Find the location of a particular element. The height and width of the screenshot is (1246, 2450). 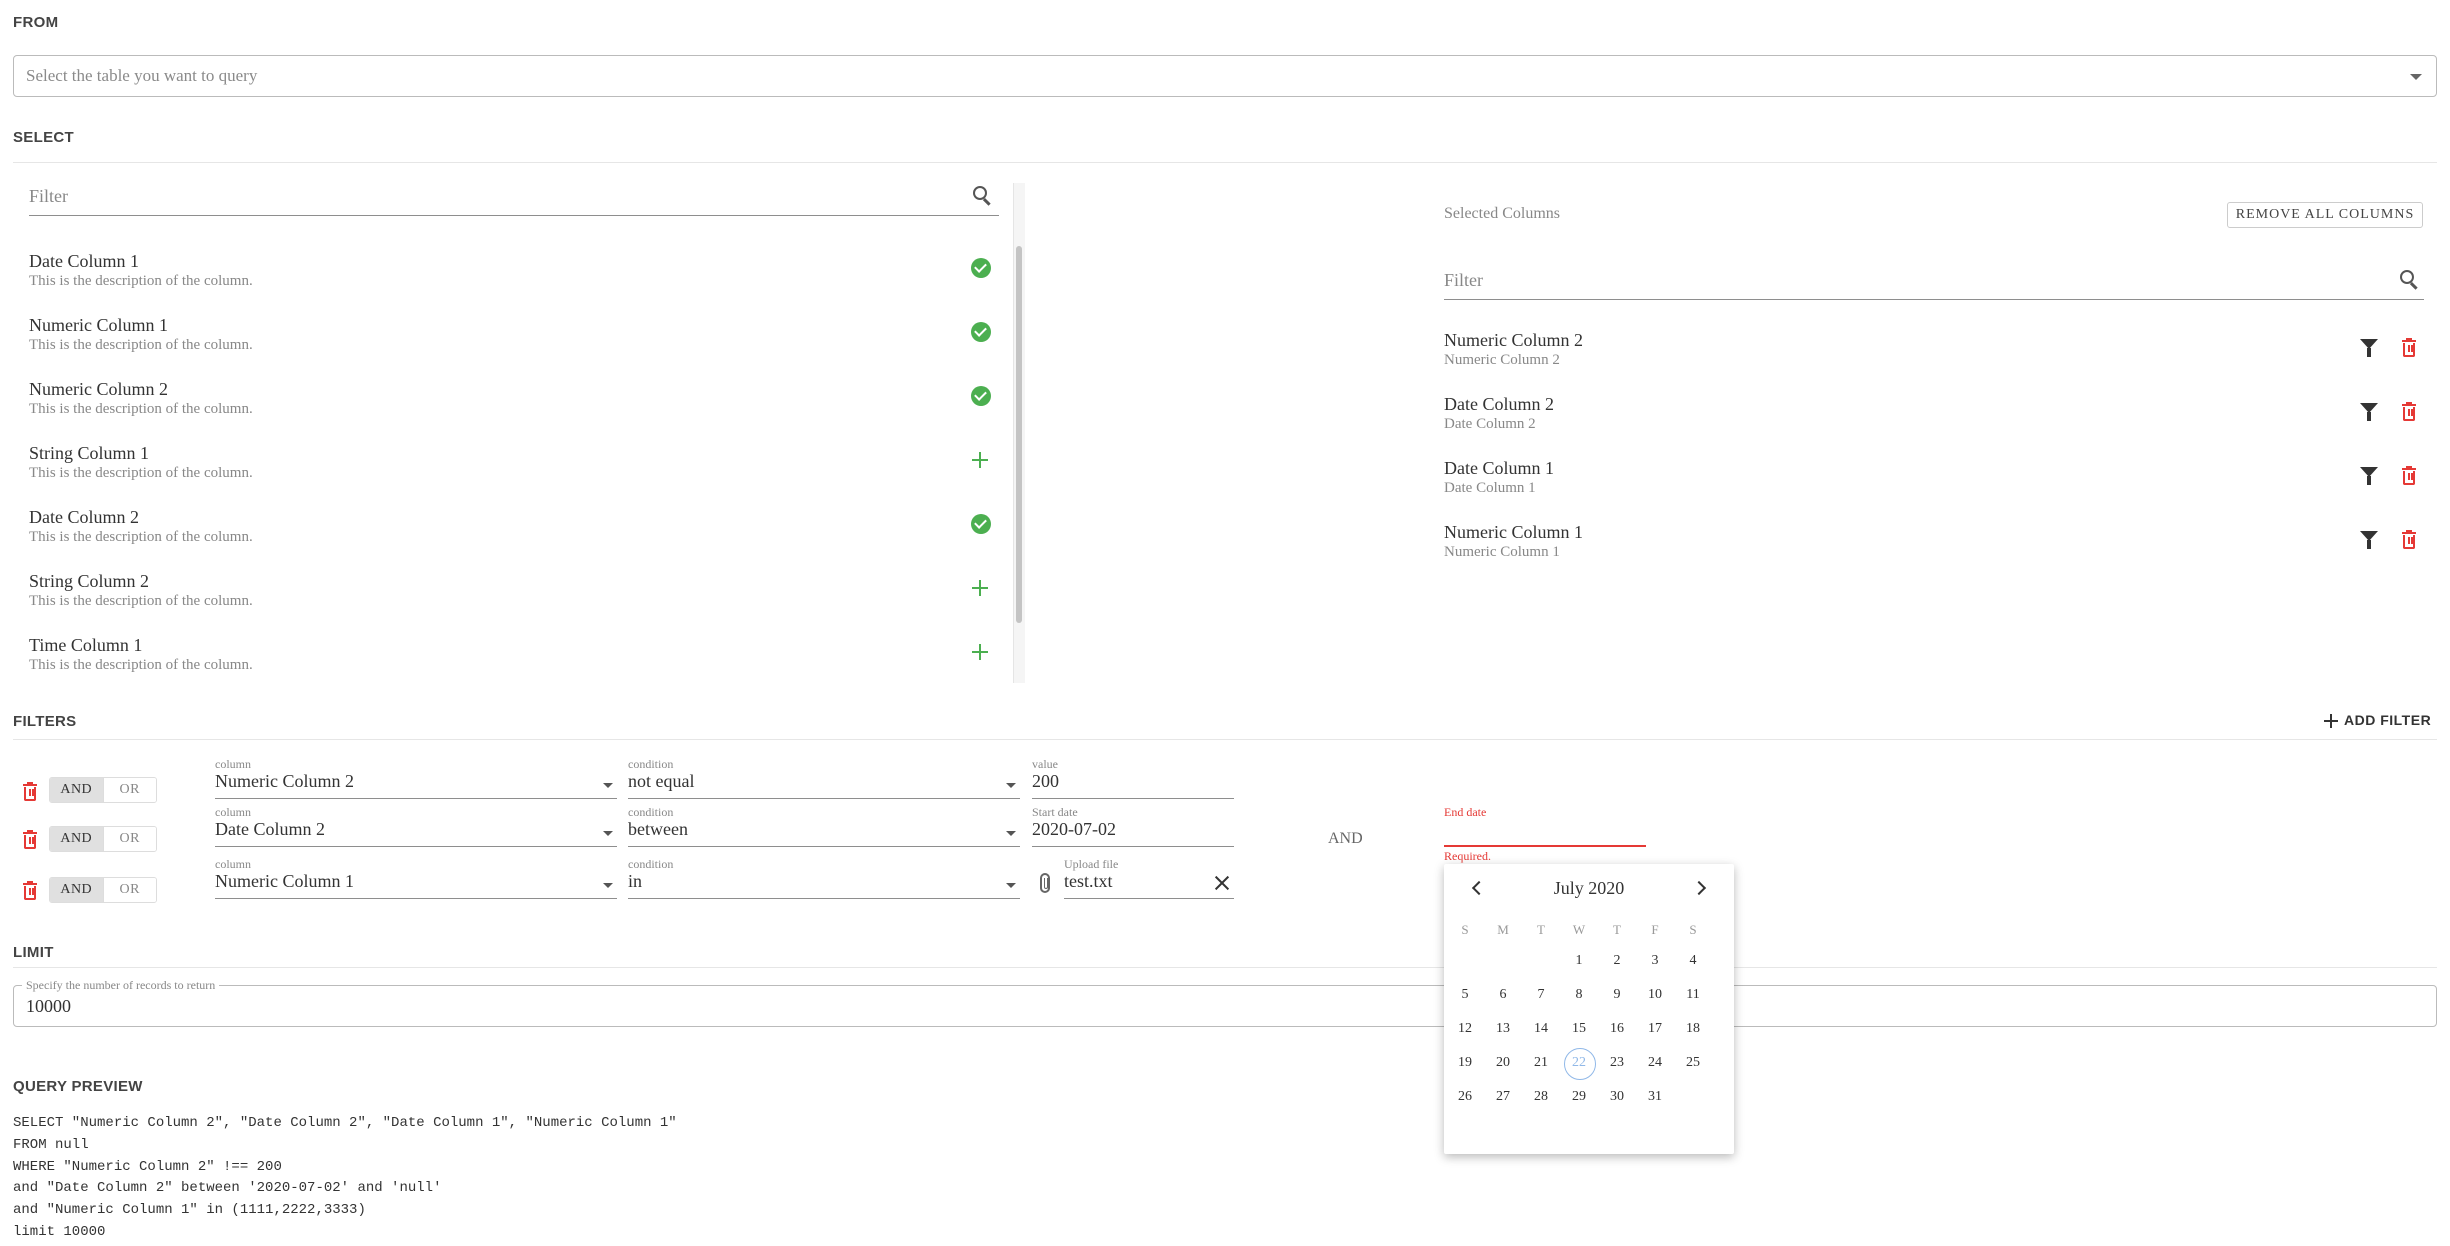

weekday-header: T is located at coordinates (1541, 929).